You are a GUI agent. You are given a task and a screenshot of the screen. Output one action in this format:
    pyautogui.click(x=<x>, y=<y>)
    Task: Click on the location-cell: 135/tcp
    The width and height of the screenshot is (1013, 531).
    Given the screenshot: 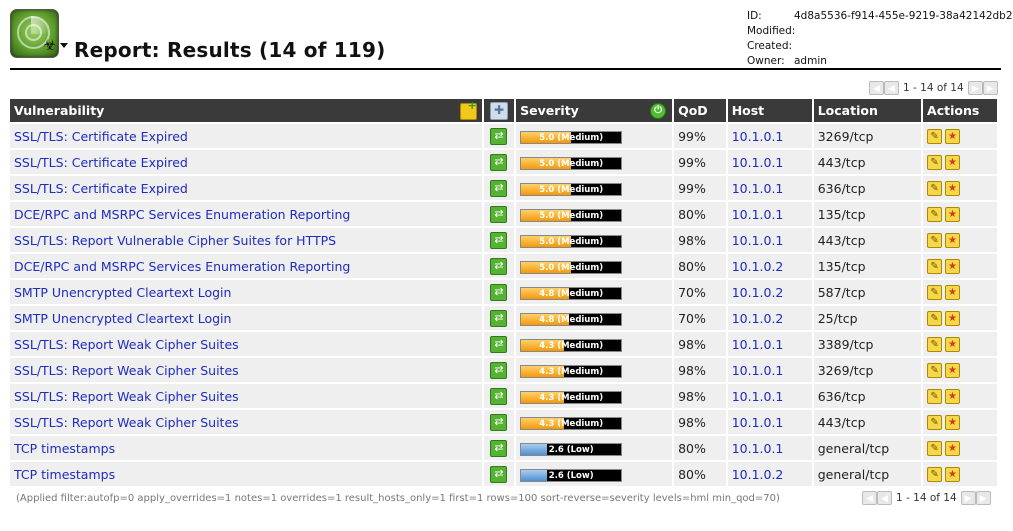 What is the action you would take?
    pyautogui.click(x=867, y=214)
    